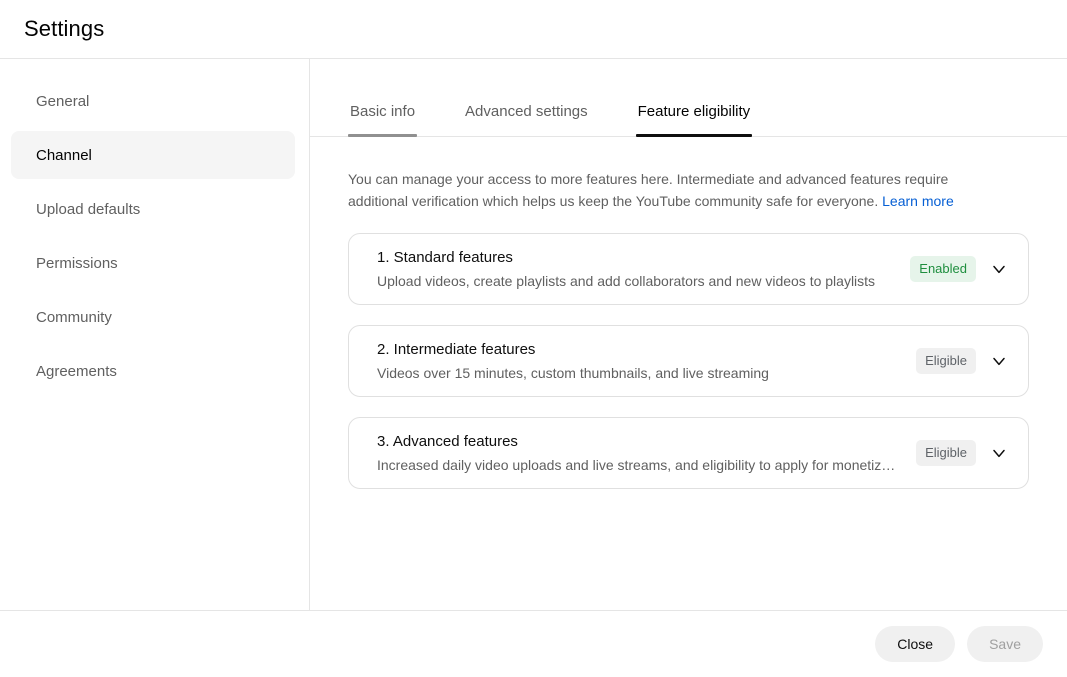 This screenshot has width=1067, height=677. Describe the element at coordinates (76, 371) in the screenshot. I see `sidebar-item-label: Agreements` at that location.